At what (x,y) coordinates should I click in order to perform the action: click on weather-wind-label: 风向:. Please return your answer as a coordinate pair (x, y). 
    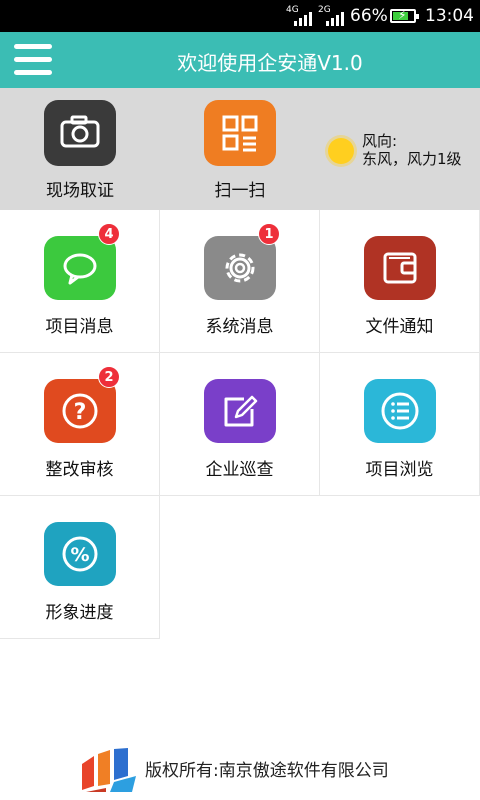
    Looking at the image, I should click on (380, 141).